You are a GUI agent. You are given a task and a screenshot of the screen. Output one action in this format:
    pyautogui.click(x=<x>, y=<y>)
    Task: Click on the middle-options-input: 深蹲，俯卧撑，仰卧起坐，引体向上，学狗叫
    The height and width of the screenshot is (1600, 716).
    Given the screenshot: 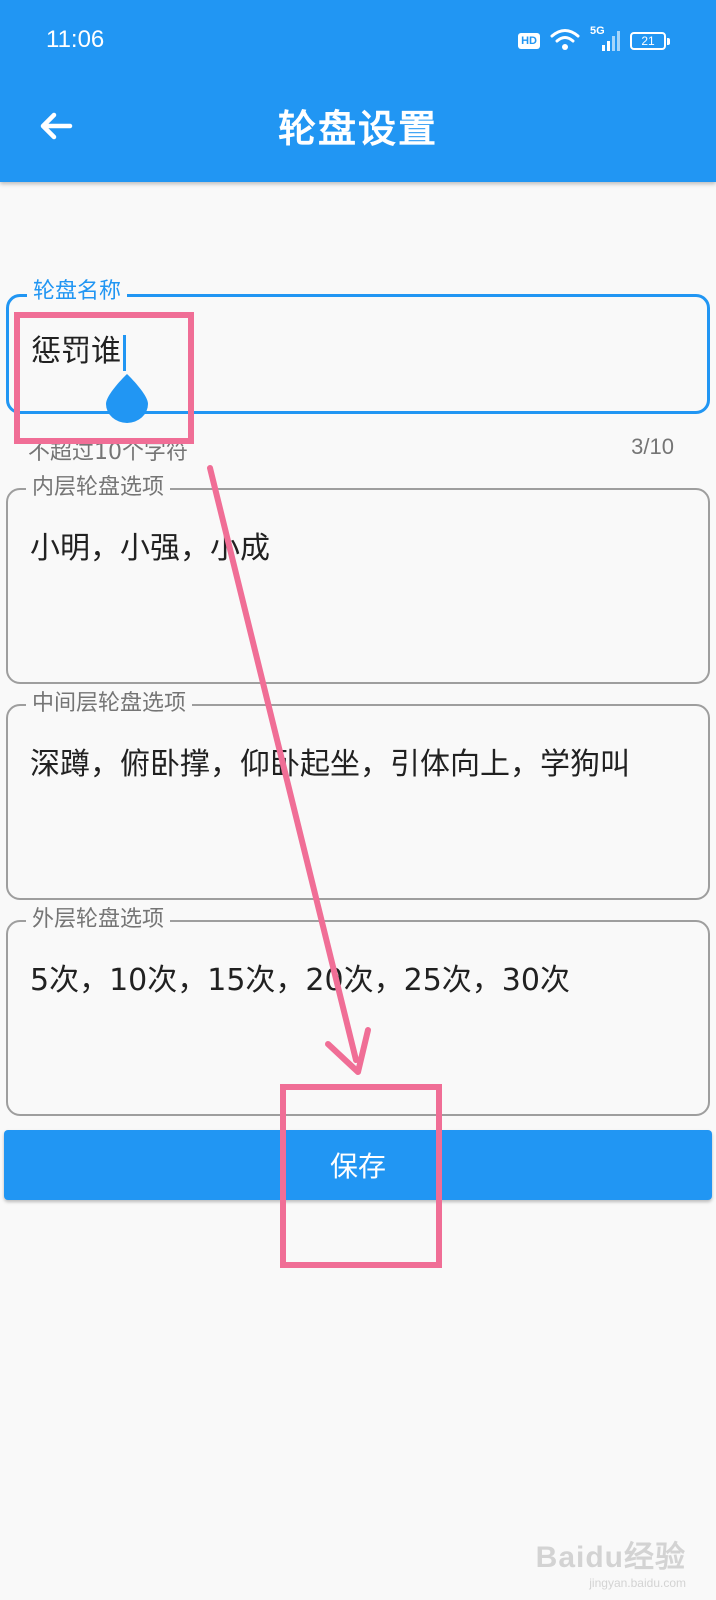 What is the action you would take?
    pyautogui.click(x=355, y=765)
    